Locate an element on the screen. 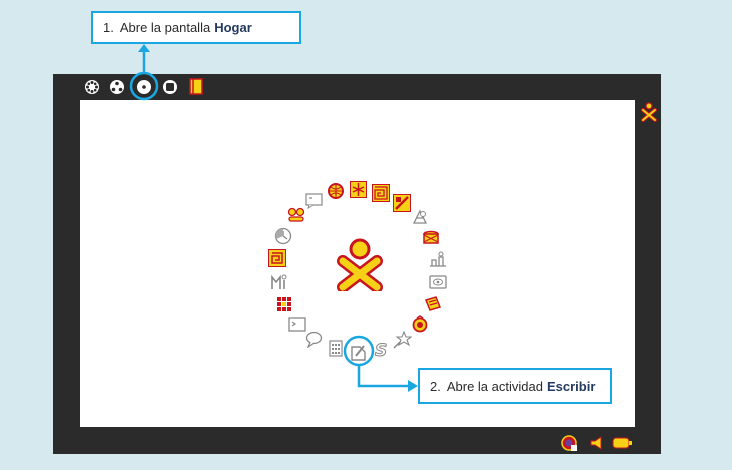 Image resolution: width=732 pixels, height=470 pixels. read-icon is located at coordinates (433, 304).